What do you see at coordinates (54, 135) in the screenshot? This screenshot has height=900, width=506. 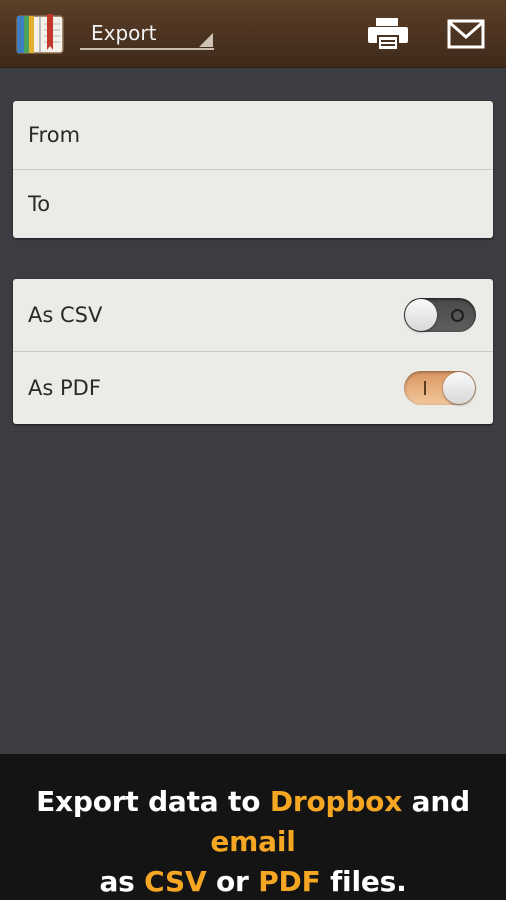 I see `from-label: From` at bounding box center [54, 135].